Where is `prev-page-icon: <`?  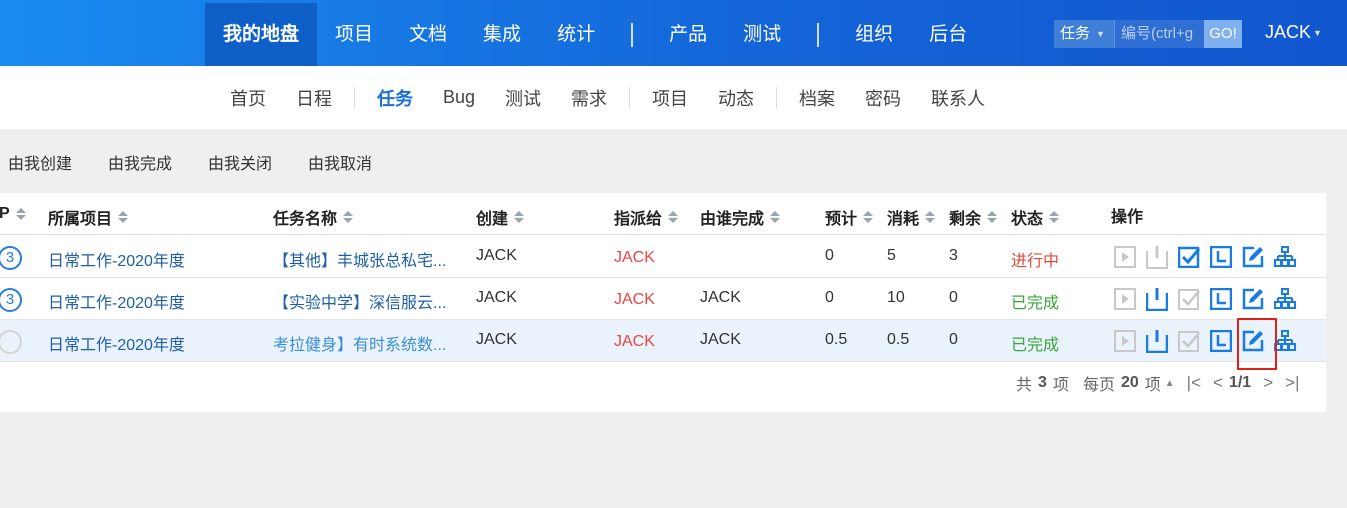
prev-page-icon: < is located at coordinates (1218, 383).